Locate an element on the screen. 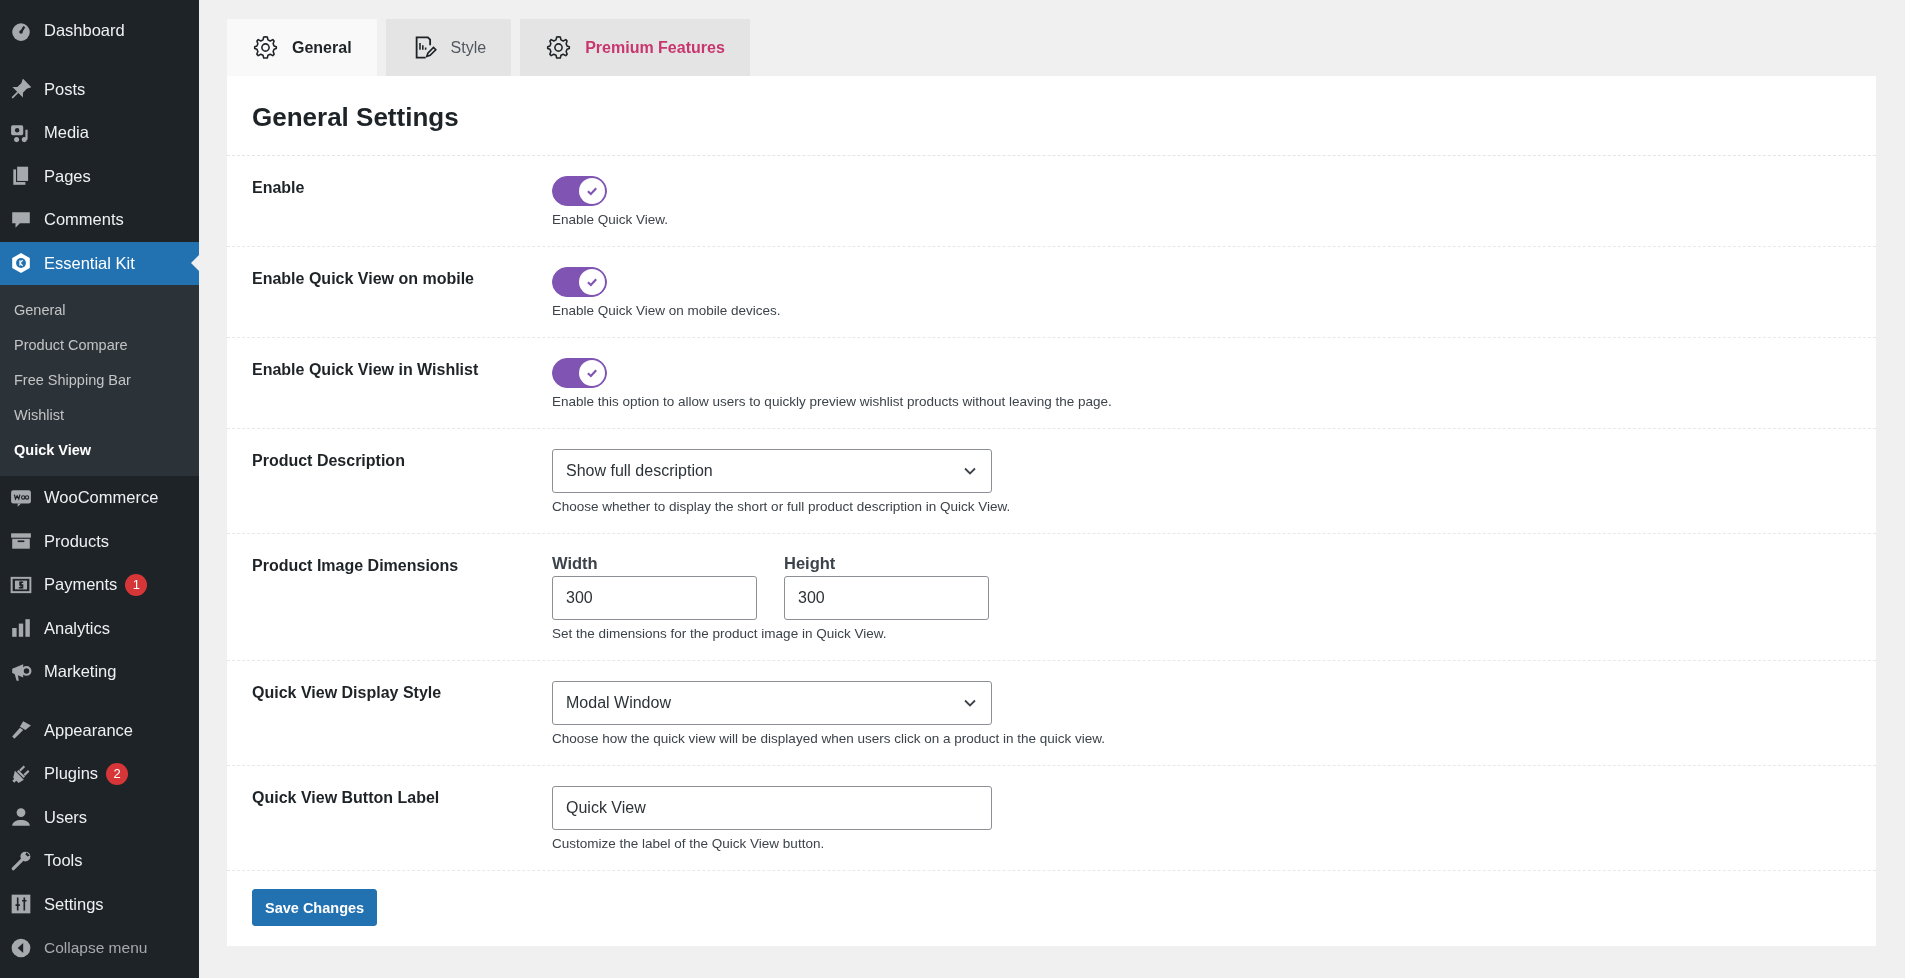 This screenshot has height=978, width=1905. menu-item: Settings is located at coordinates (99, 904).